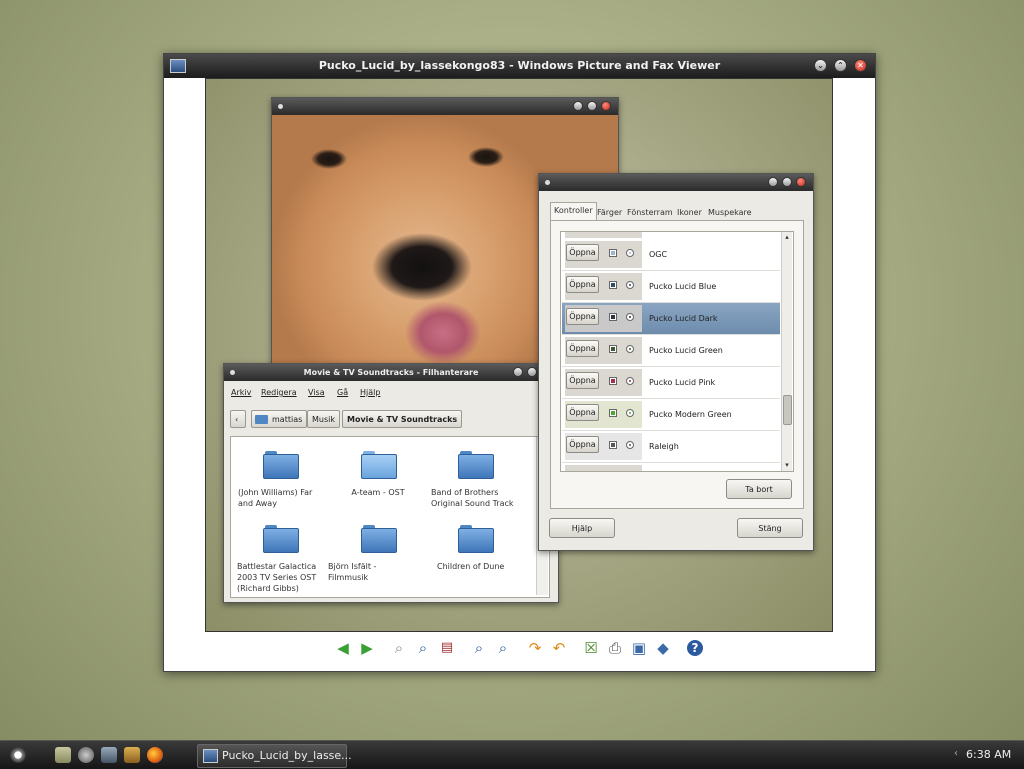 This screenshot has height=769, width=1024. Describe the element at coordinates (132, 755) in the screenshot. I see `terminal-icon` at that location.